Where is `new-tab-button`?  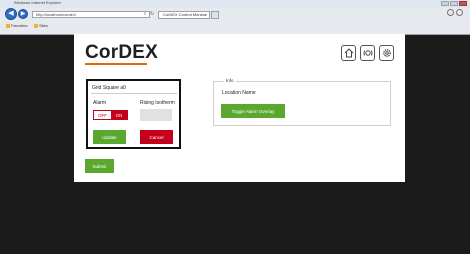
new-tab-button is located at coordinates (215, 15).